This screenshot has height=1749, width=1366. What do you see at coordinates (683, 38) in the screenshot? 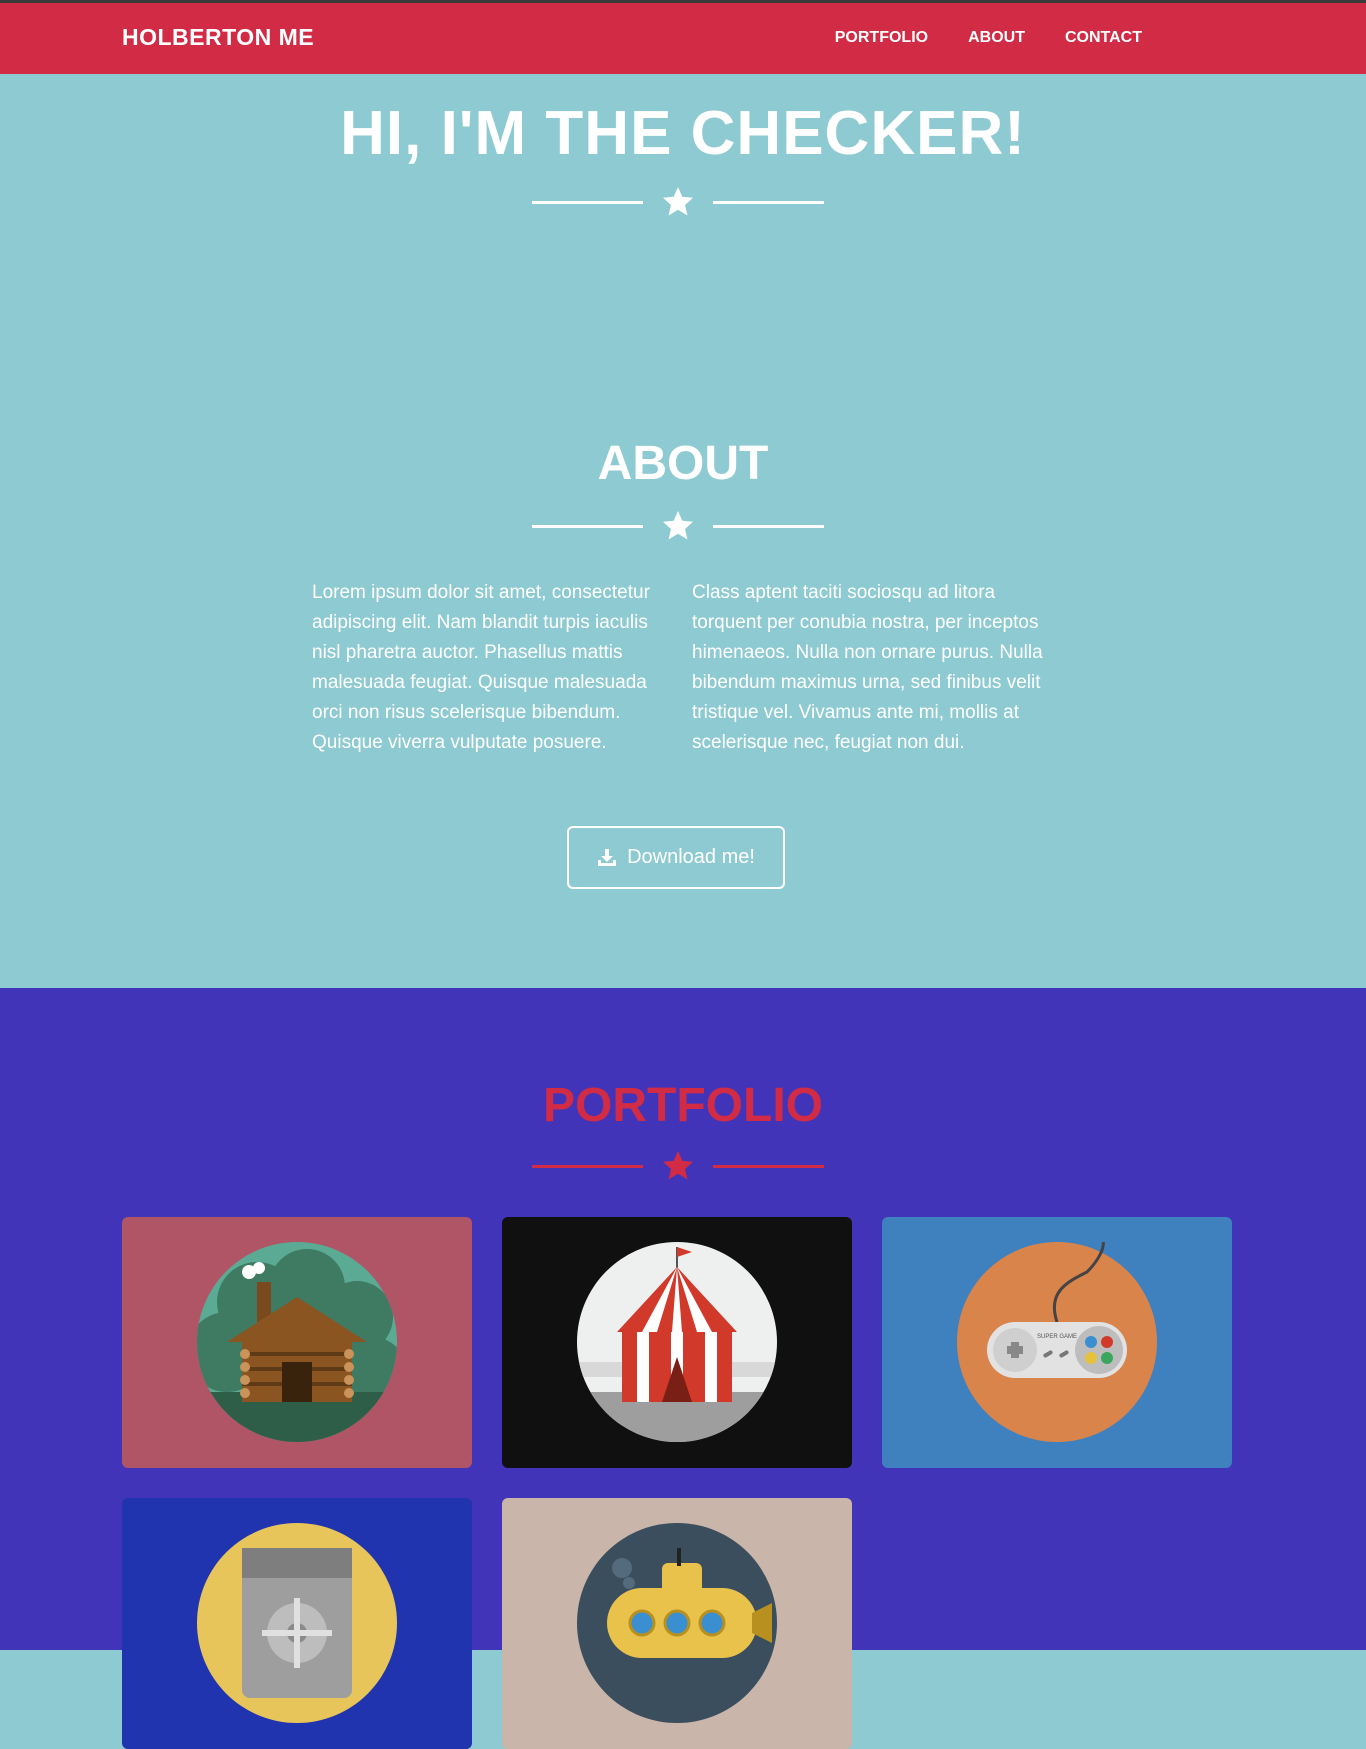
I see `navbar: HOLBERTON ME PORTFOLIO ABOUT CONTACT` at bounding box center [683, 38].